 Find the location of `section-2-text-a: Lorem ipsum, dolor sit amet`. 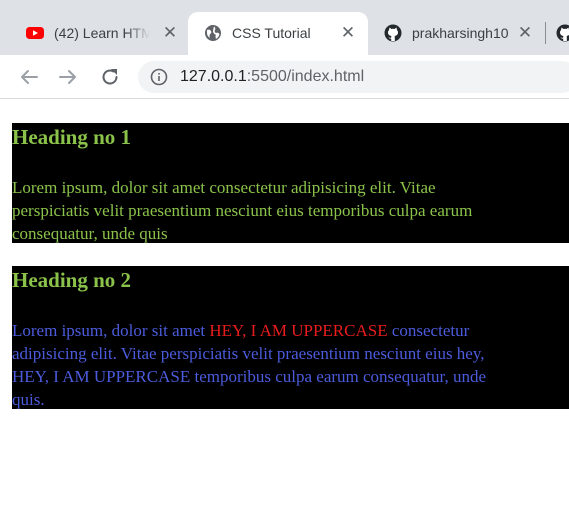

section-2-text-a: Lorem ipsum, dolor sit amet is located at coordinates (111, 330).